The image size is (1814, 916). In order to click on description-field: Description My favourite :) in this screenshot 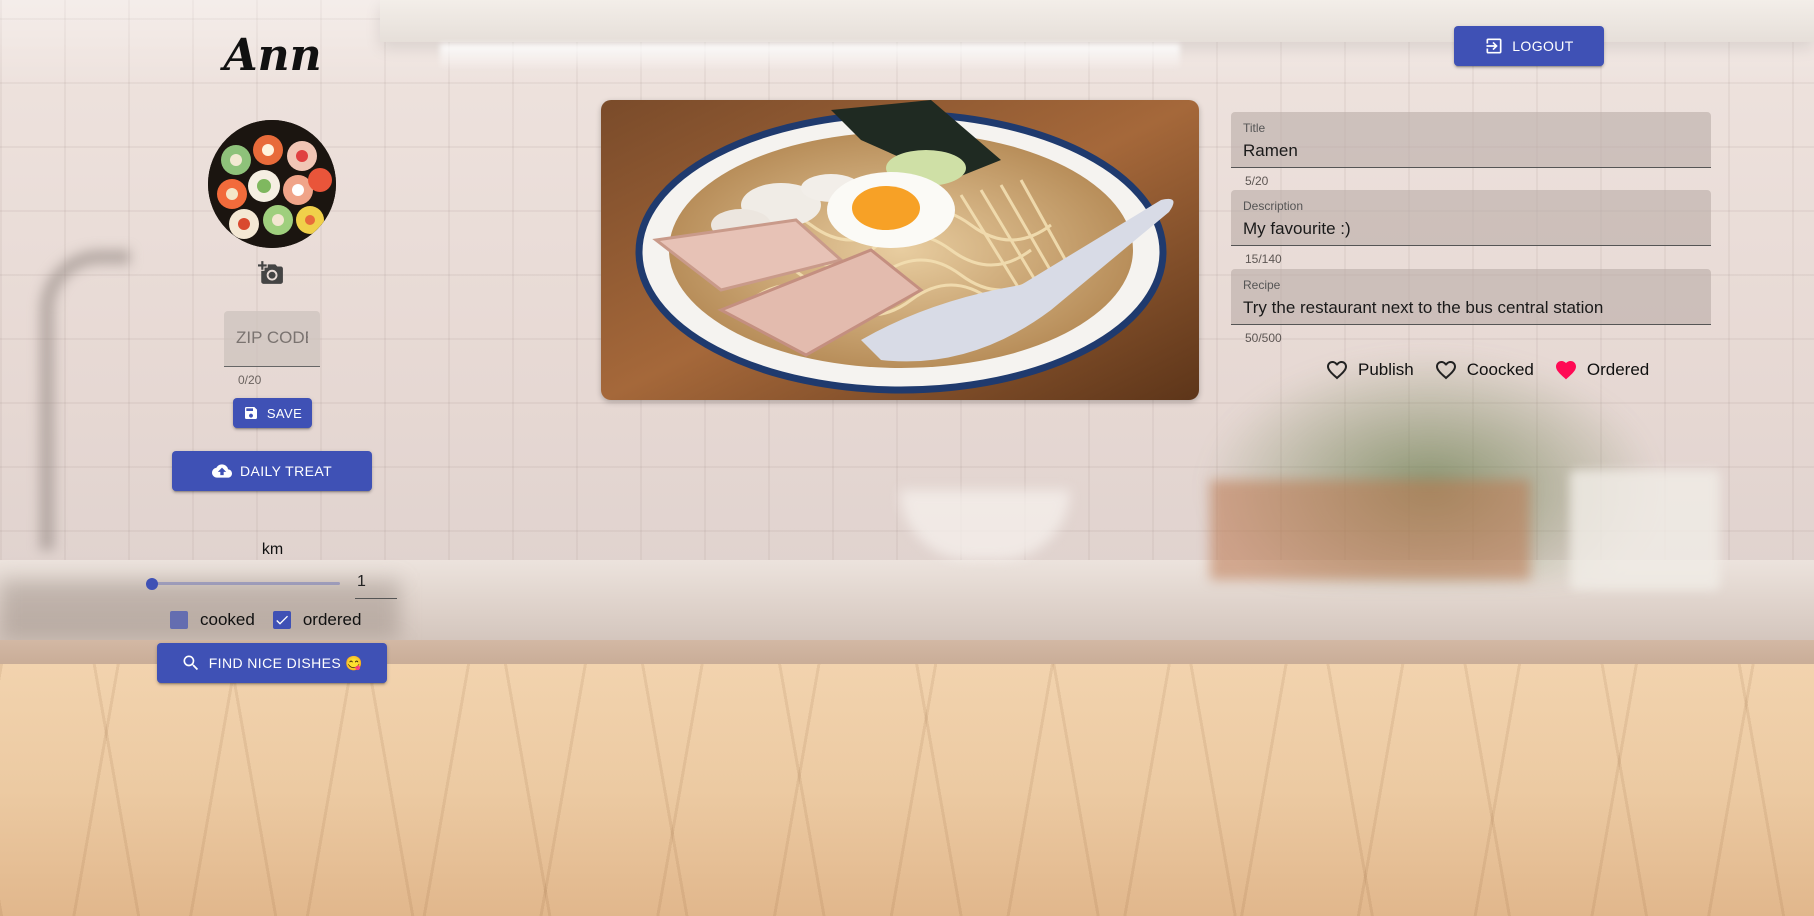, I will do `click(1471, 218)`.